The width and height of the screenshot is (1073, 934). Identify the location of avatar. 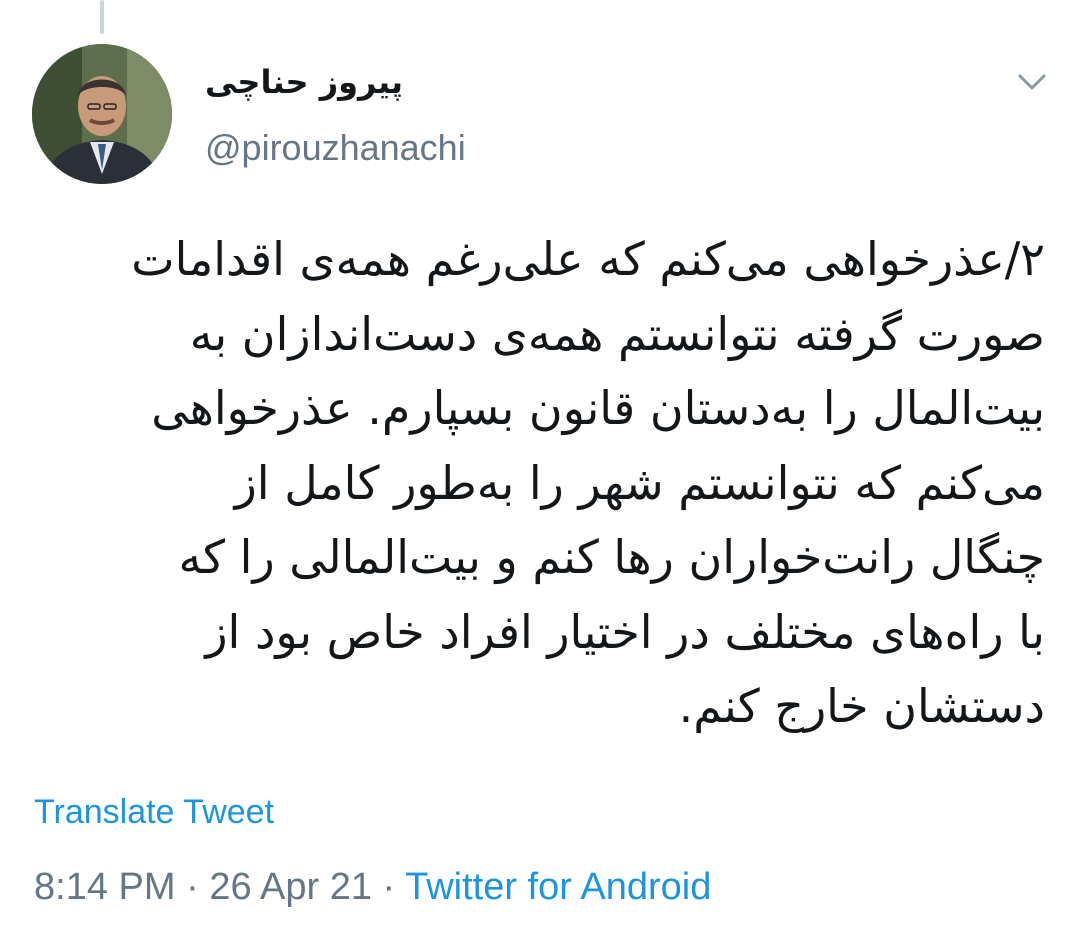
(102, 114).